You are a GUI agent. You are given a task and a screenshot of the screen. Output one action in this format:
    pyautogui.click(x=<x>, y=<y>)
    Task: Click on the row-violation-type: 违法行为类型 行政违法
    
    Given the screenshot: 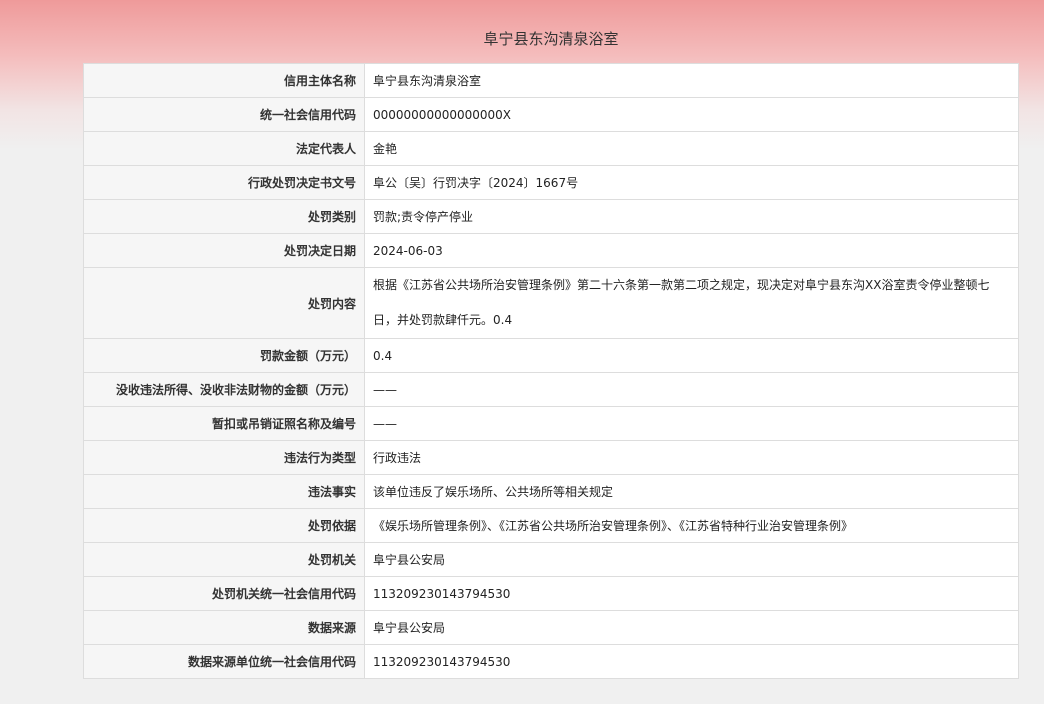 What is the action you would take?
    pyautogui.click(x=551, y=457)
    